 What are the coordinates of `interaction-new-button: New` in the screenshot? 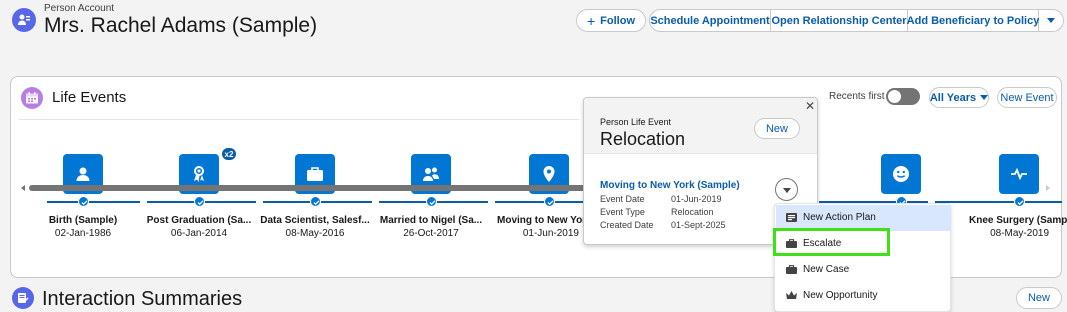 It's located at (1039, 298).